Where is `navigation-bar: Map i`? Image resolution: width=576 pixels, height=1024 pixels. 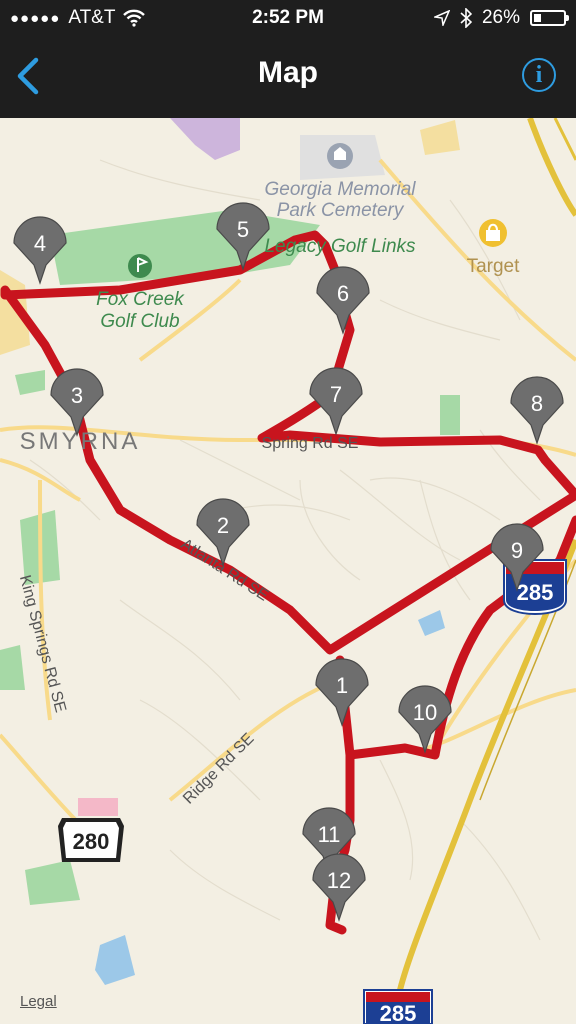
navigation-bar: Map i is located at coordinates (288, 77).